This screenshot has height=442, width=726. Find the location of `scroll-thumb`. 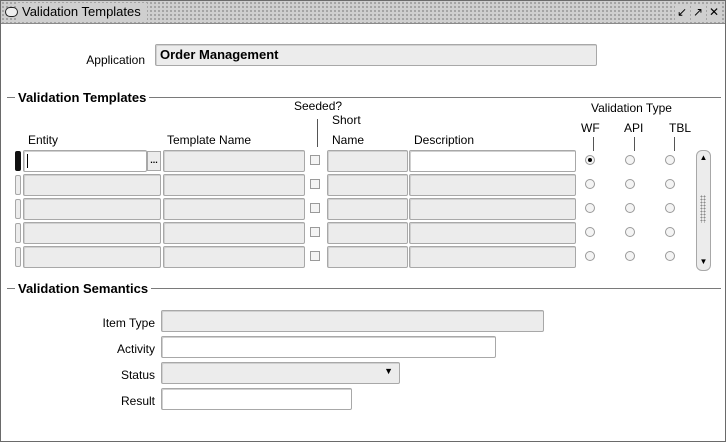

scroll-thumb is located at coordinates (703, 209).